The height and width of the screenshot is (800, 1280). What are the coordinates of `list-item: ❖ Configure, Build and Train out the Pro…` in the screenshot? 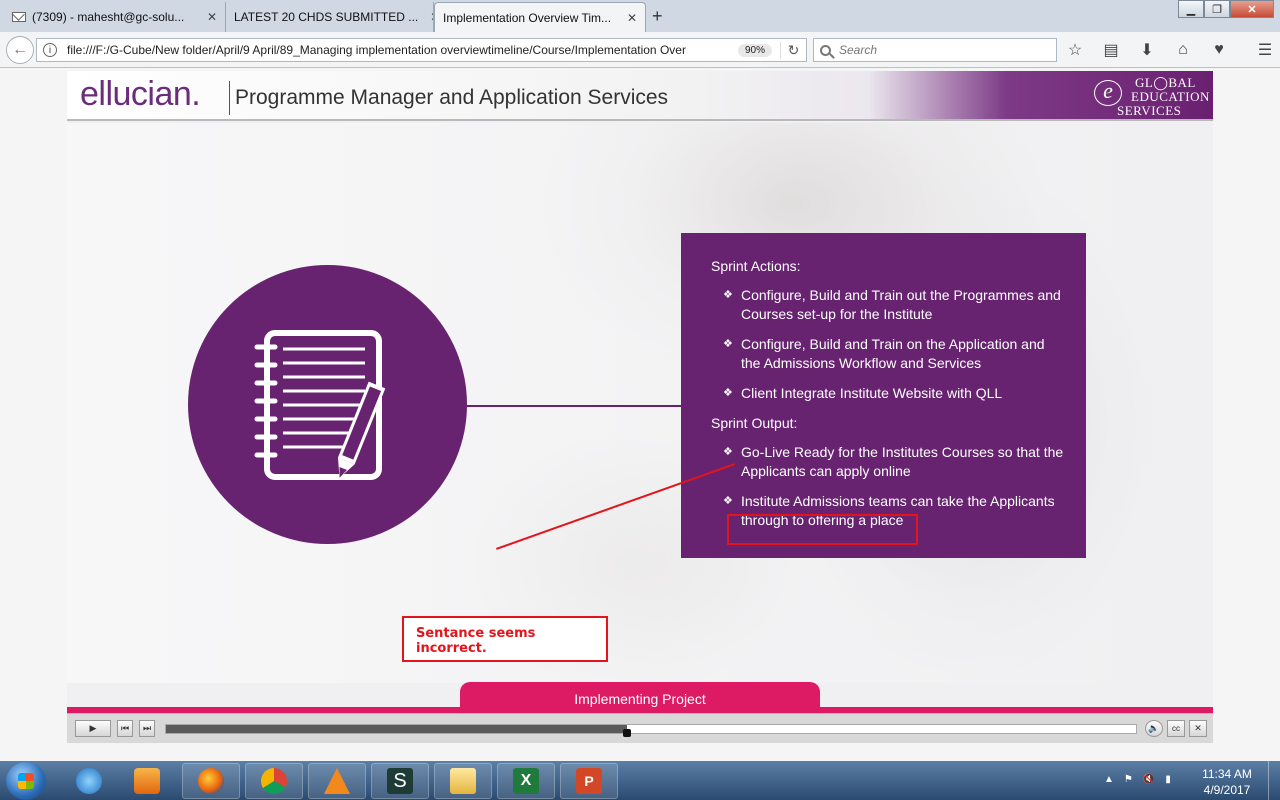 It's located at (894, 305).